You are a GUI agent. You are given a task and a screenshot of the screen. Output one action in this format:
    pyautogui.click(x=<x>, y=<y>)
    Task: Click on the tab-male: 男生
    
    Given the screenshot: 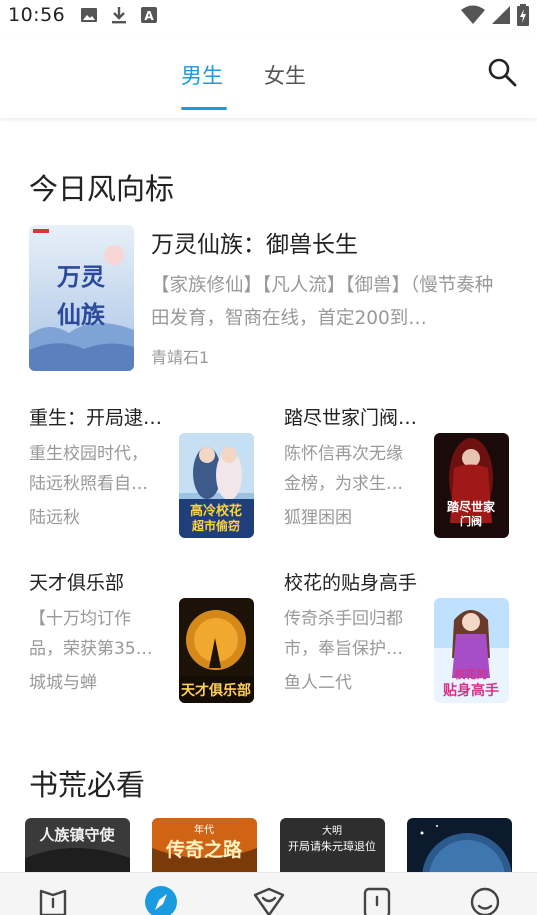 What is the action you would take?
    pyautogui.click(x=202, y=75)
    